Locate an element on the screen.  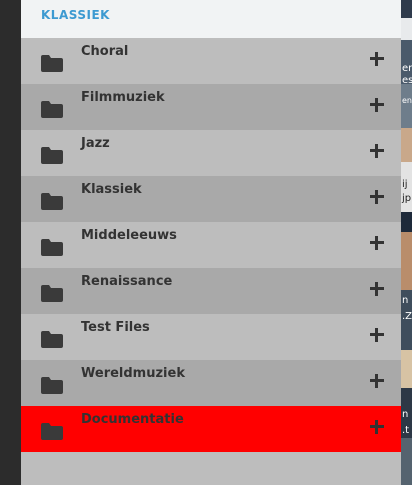
background-text: ij is located at coordinates (405, 184).